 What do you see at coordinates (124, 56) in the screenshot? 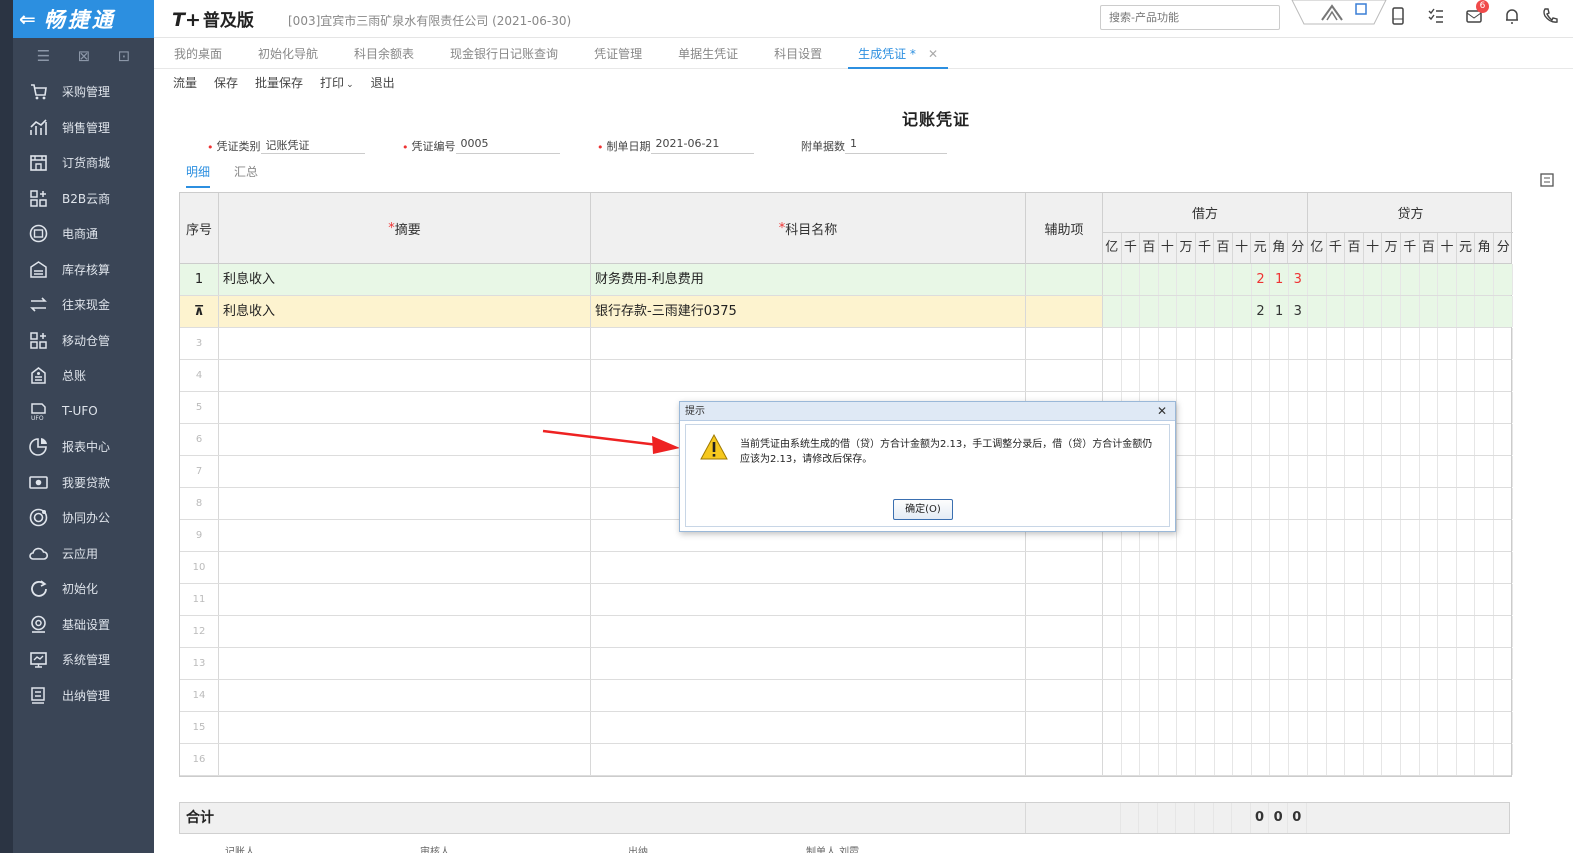
I see `edit-icon: ⊡` at bounding box center [124, 56].